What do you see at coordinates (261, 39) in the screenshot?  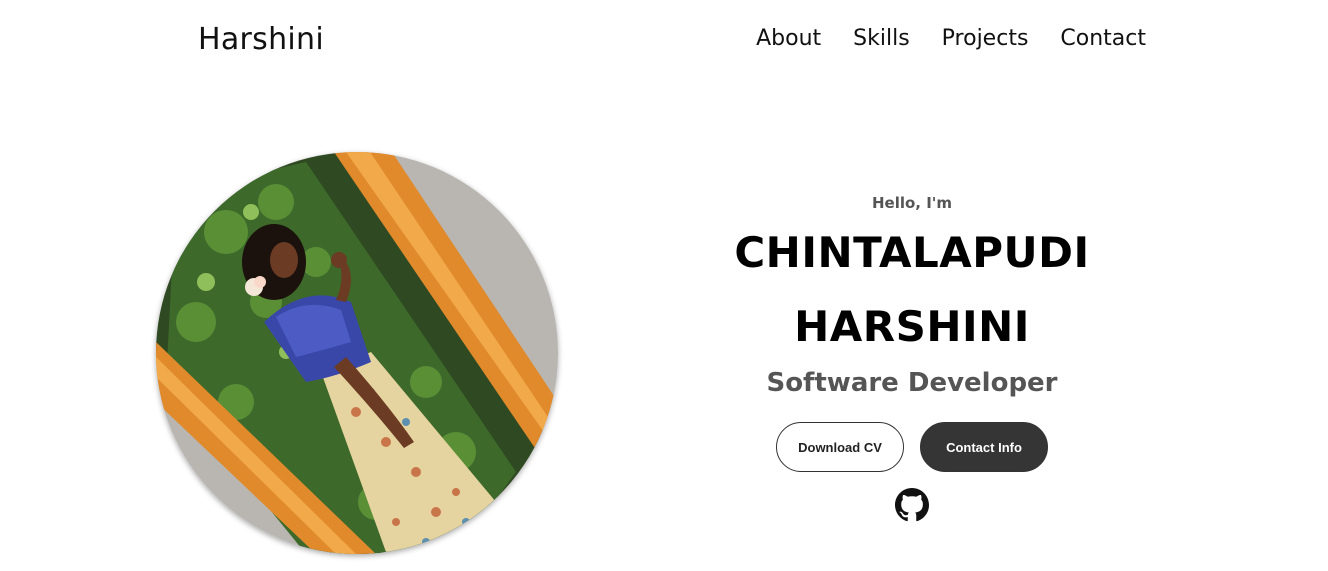 I see `site-logo: Harshini` at bounding box center [261, 39].